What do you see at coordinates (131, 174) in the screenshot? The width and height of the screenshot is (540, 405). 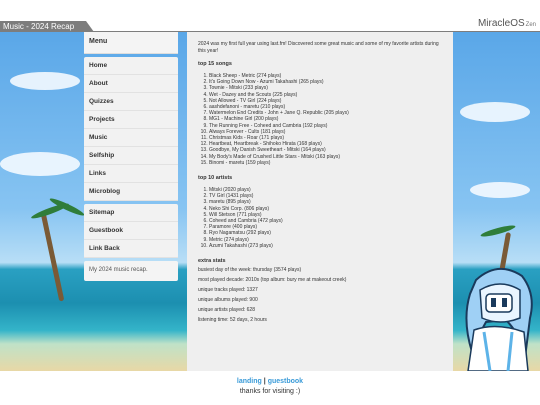 I see `sidebar-item-links: Links` at bounding box center [131, 174].